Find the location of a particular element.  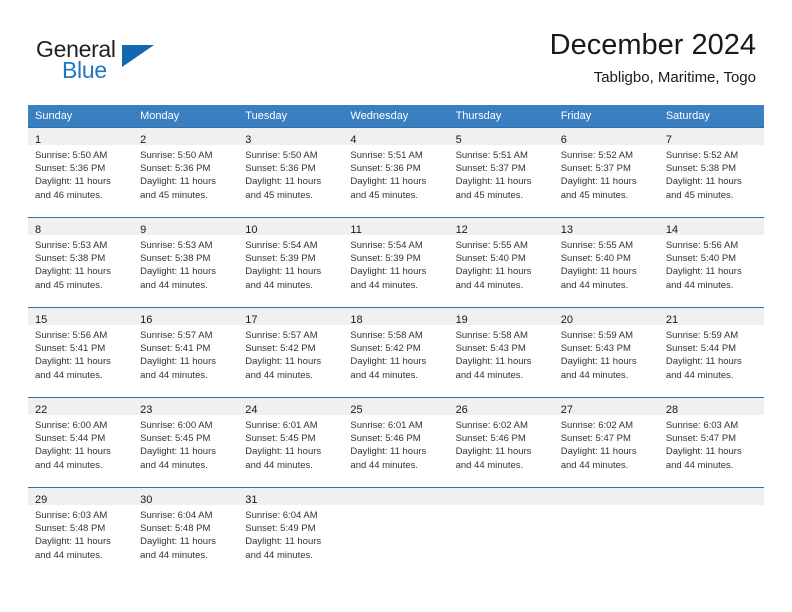

sunrise-text: Sunrise: 5:52 AM is located at coordinates (702, 155).